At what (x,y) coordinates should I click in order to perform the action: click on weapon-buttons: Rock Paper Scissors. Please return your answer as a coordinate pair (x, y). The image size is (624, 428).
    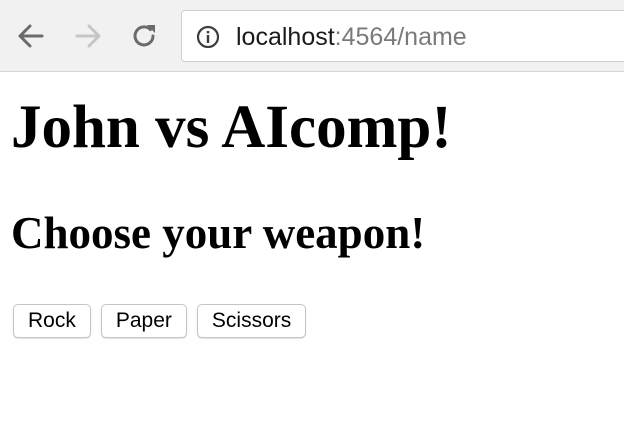
    Looking at the image, I should click on (160, 321).